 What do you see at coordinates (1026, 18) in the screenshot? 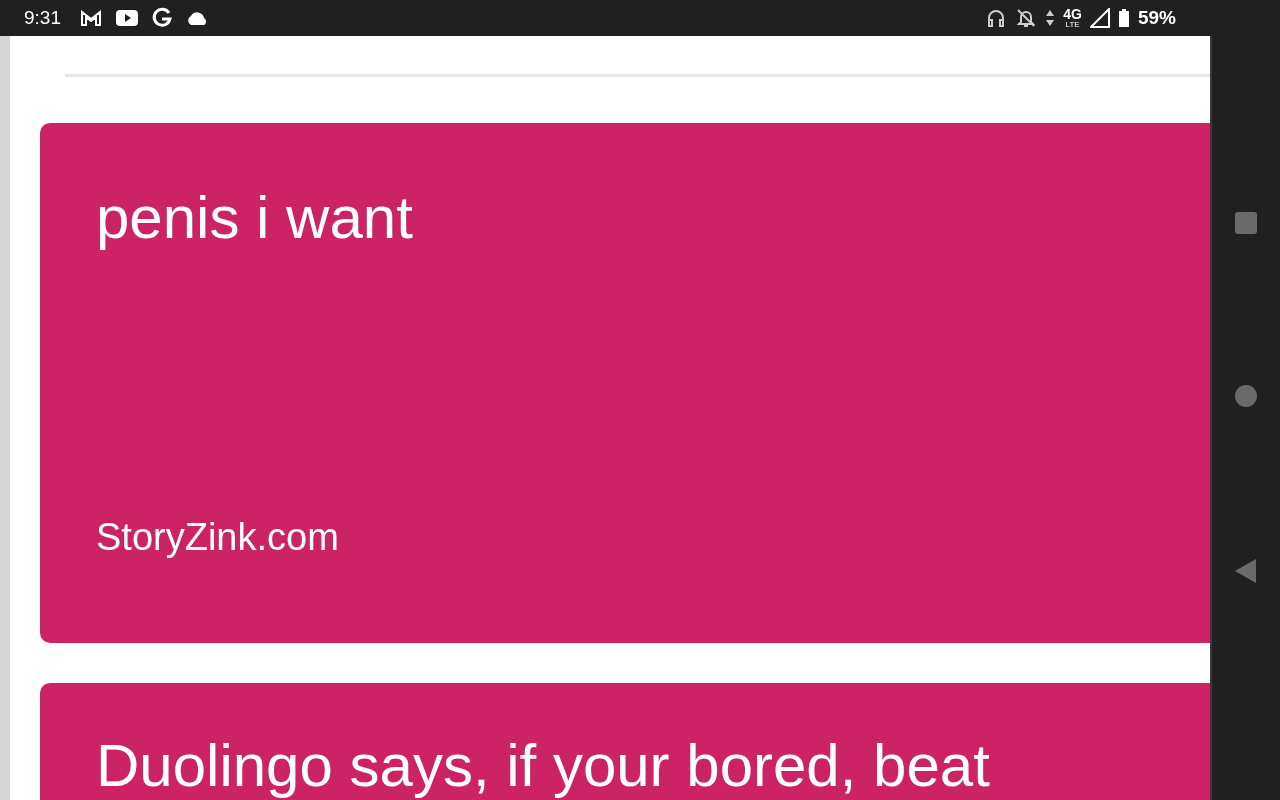
I see `bell-off-icon` at bounding box center [1026, 18].